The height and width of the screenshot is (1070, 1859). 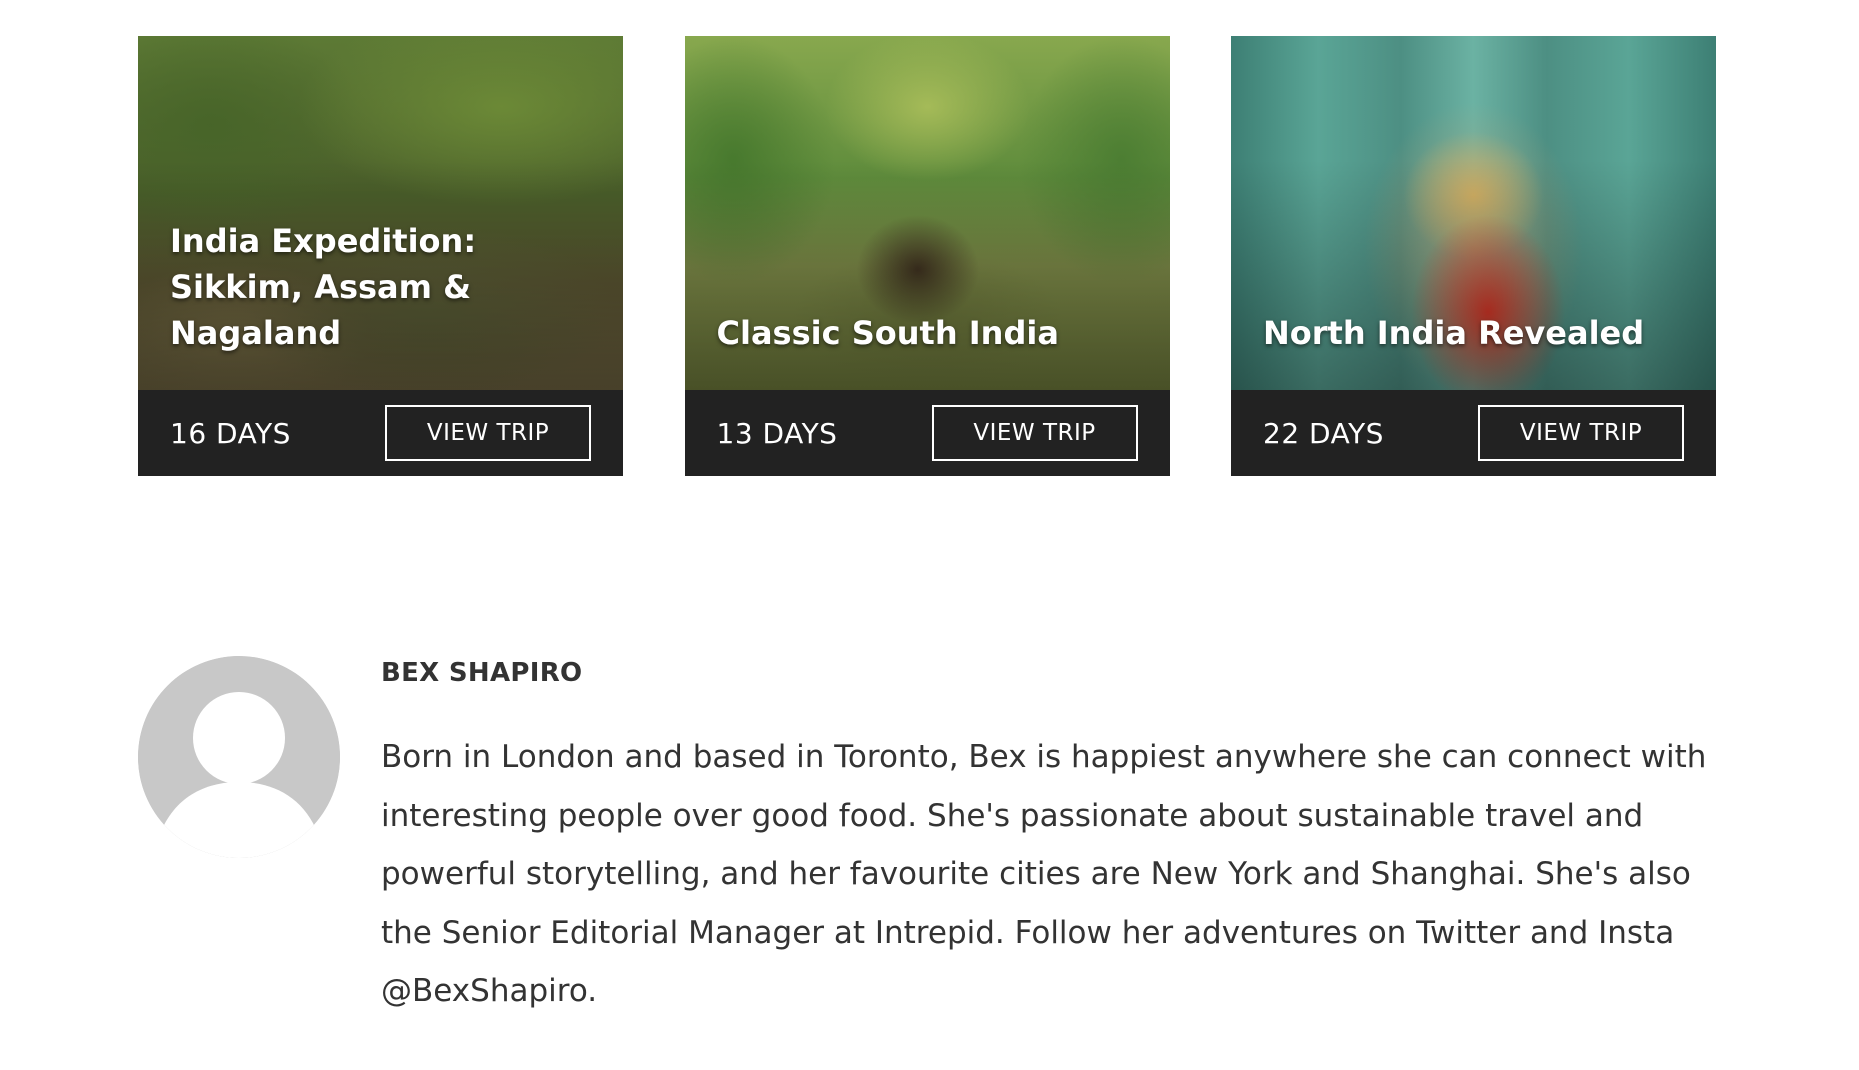 I want to click on trip-title: Classic South India, so click(x=923, y=333).